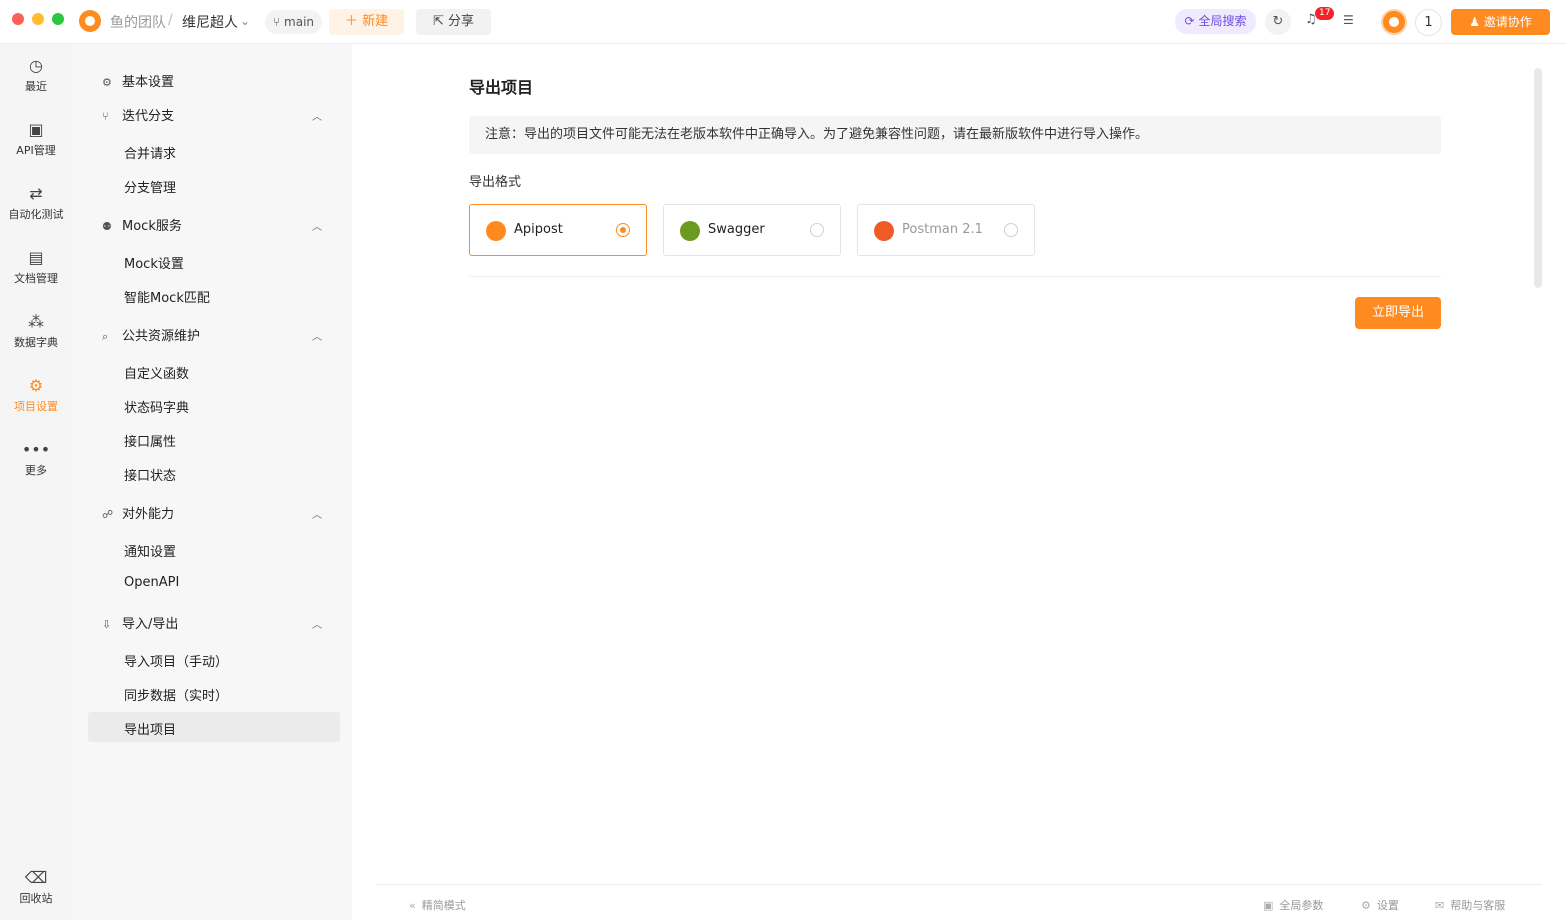 Image resolution: width=1566 pixels, height=920 pixels. I want to click on format-label: 导出格式, so click(495, 182).